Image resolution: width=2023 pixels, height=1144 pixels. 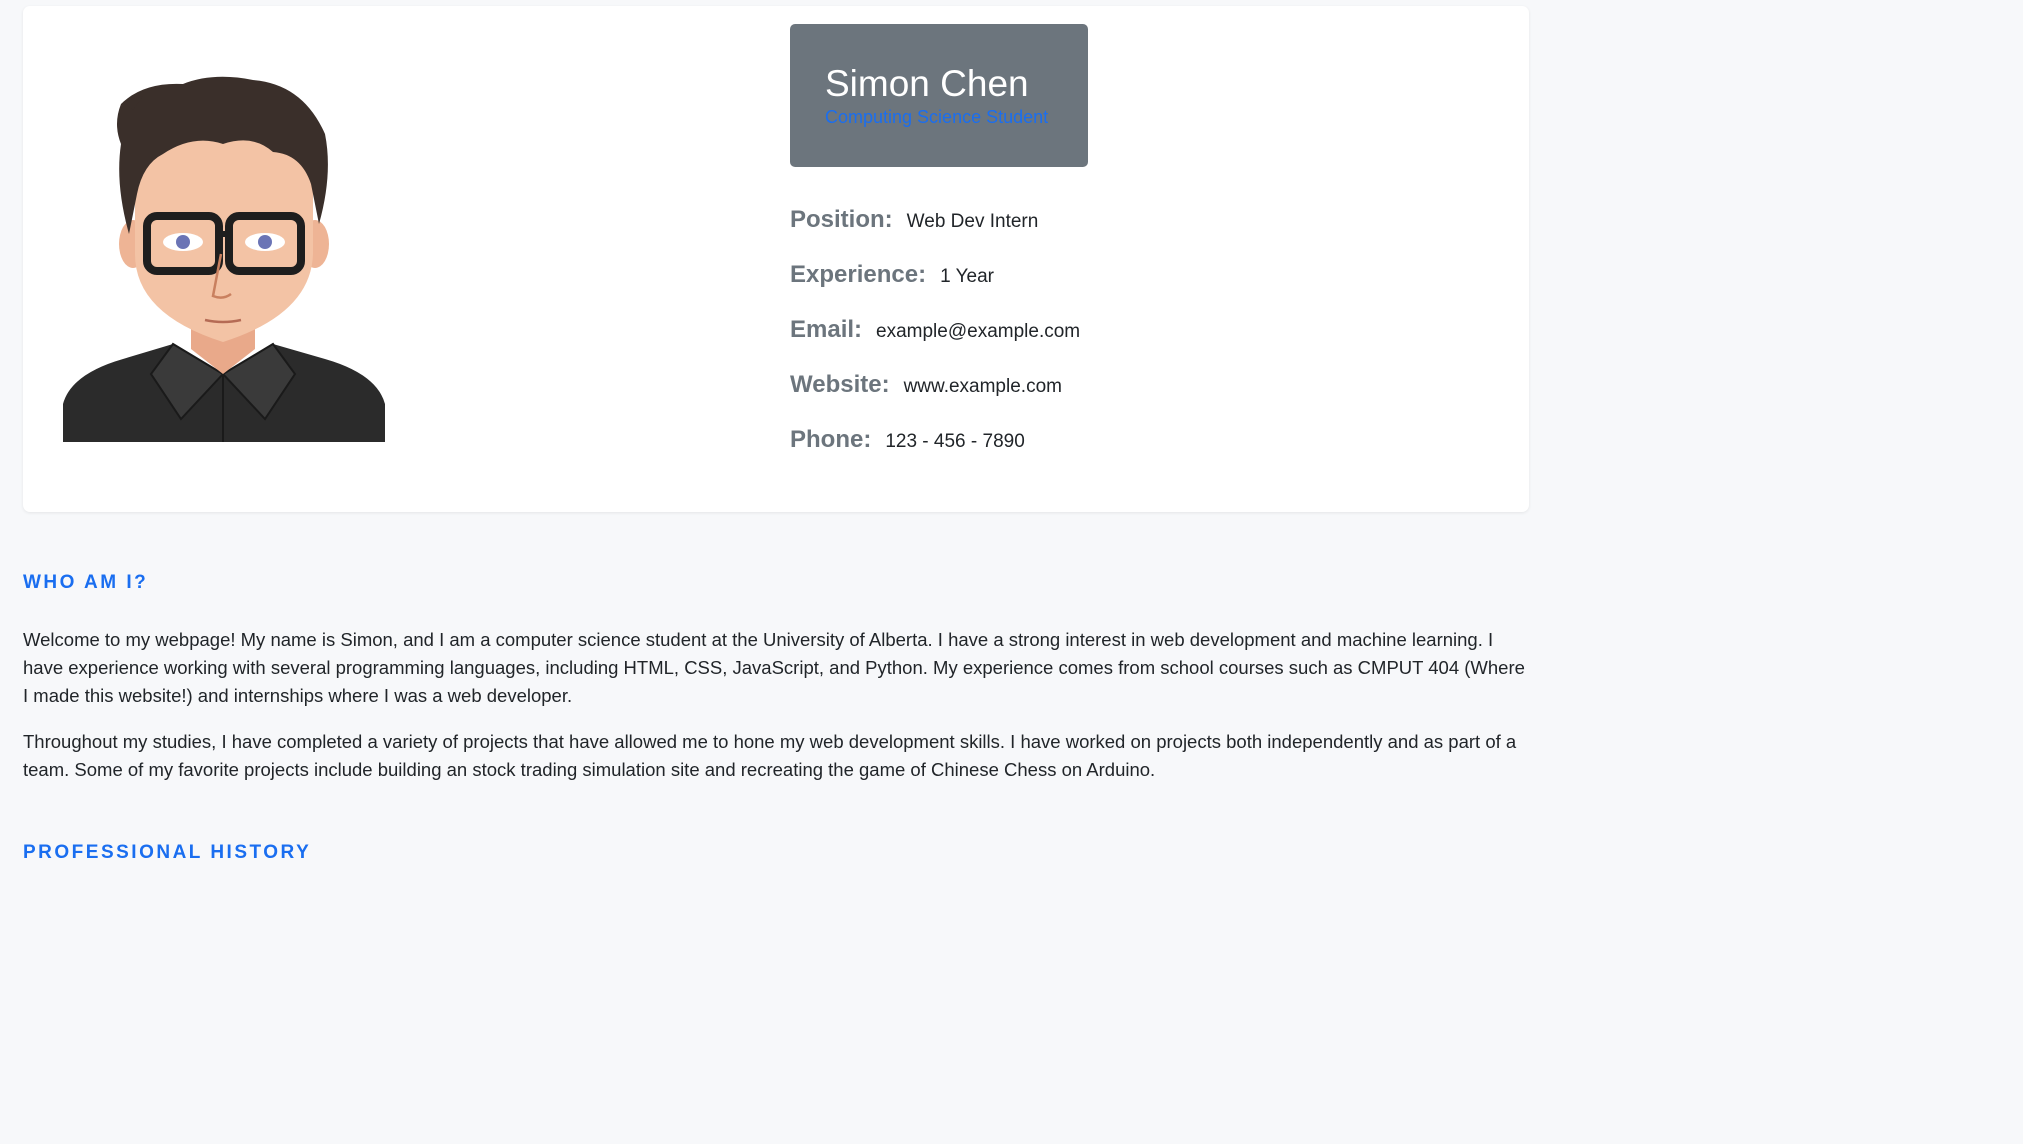 I want to click on info-label: Position:, so click(x=841, y=219).